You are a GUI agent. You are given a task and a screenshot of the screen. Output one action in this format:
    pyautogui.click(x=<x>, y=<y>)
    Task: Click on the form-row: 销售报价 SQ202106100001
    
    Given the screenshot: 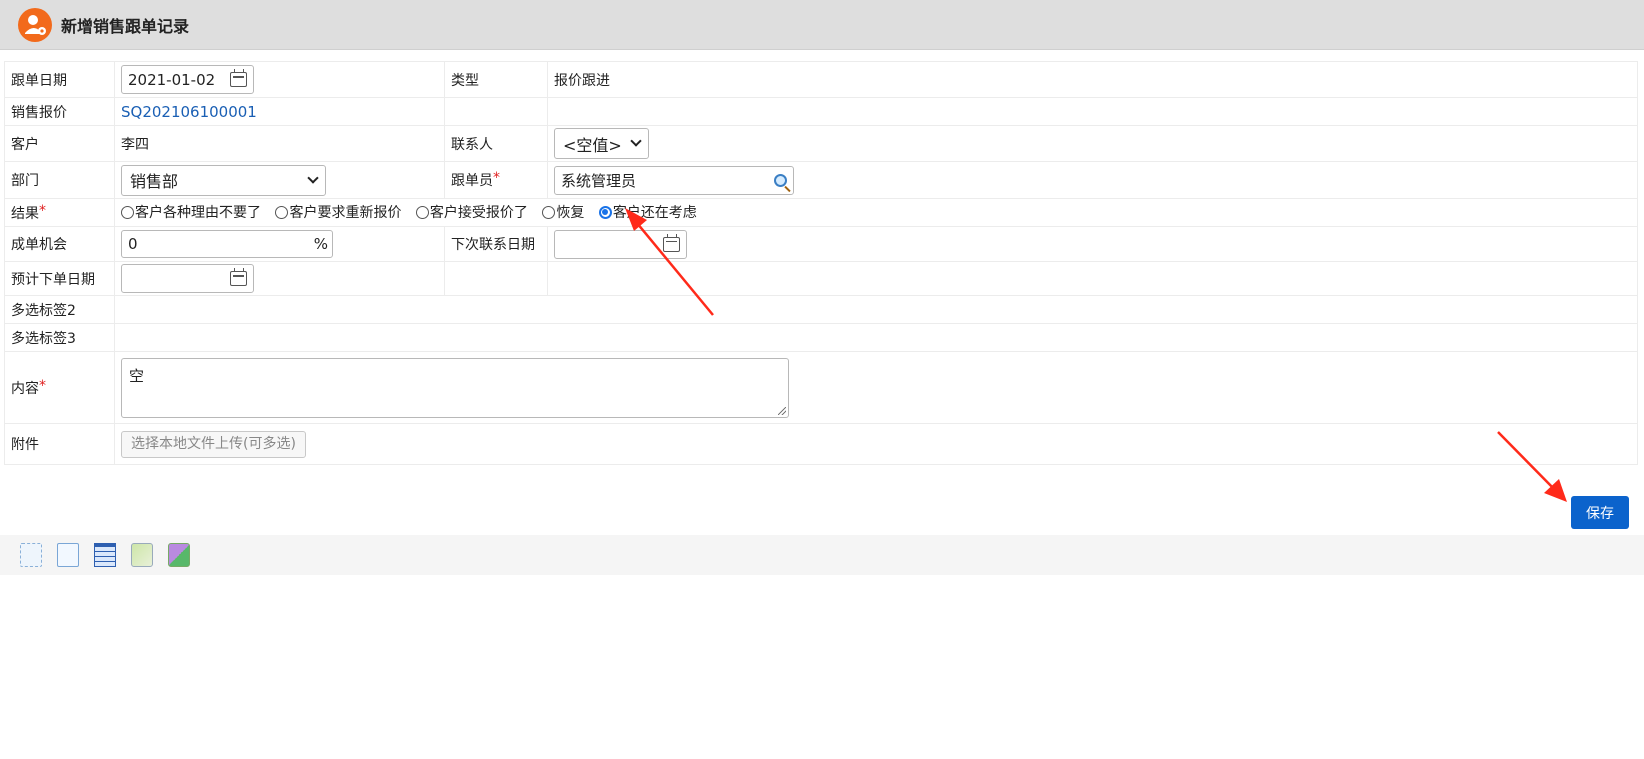 What is the action you would take?
    pyautogui.click(x=821, y=111)
    